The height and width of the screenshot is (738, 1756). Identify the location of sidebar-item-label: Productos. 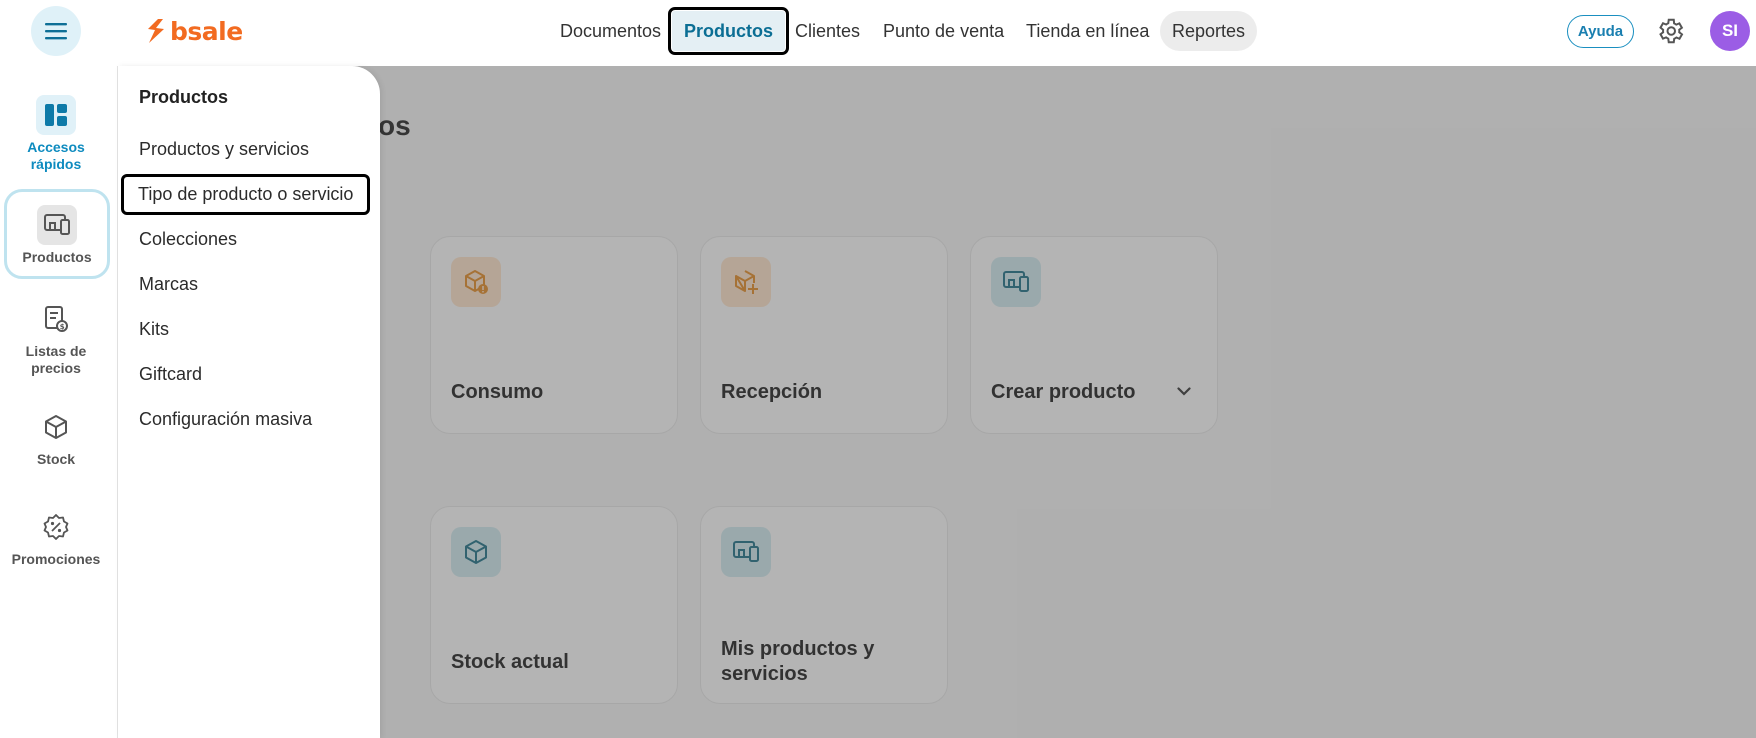
(57, 257).